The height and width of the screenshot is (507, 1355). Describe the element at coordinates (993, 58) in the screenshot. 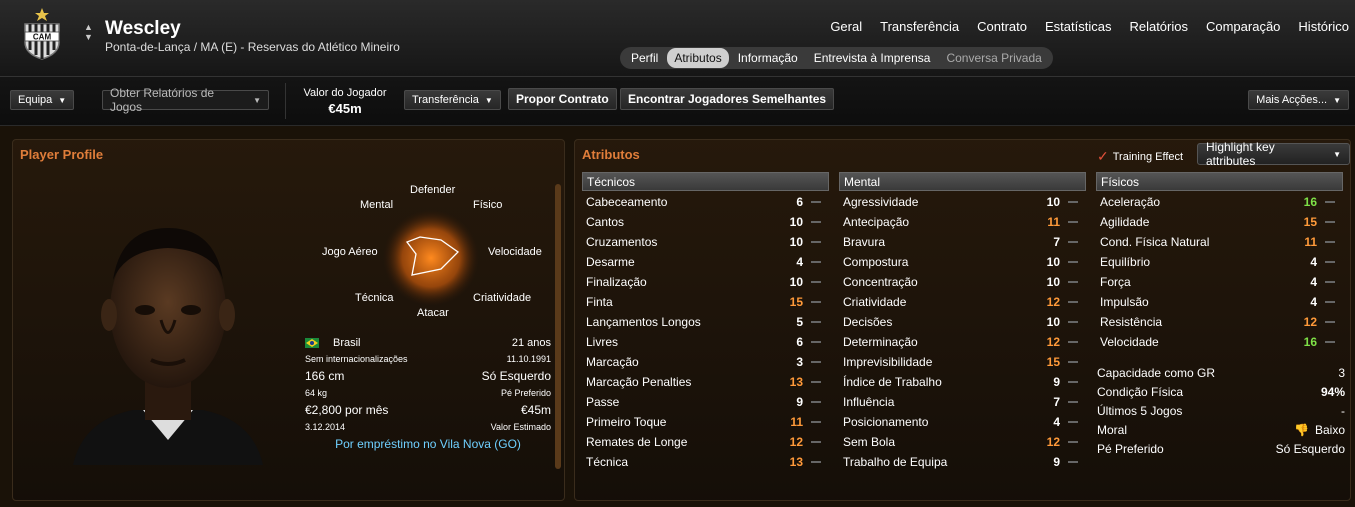

I see `tab-conversa-privada: Conversa Privada` at that location.